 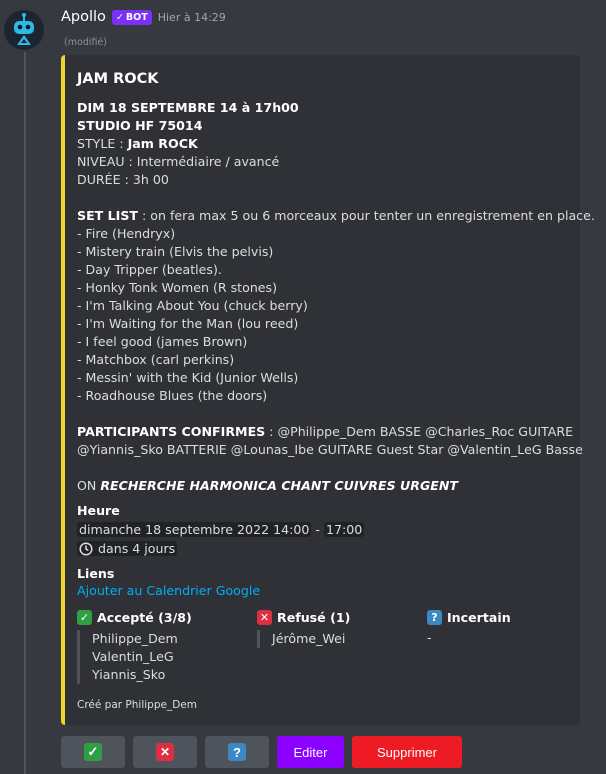 What do you see at coordinates (25, 413) in the screenshot?
I see `reply-thread-line` at bounding box center [25, 413].